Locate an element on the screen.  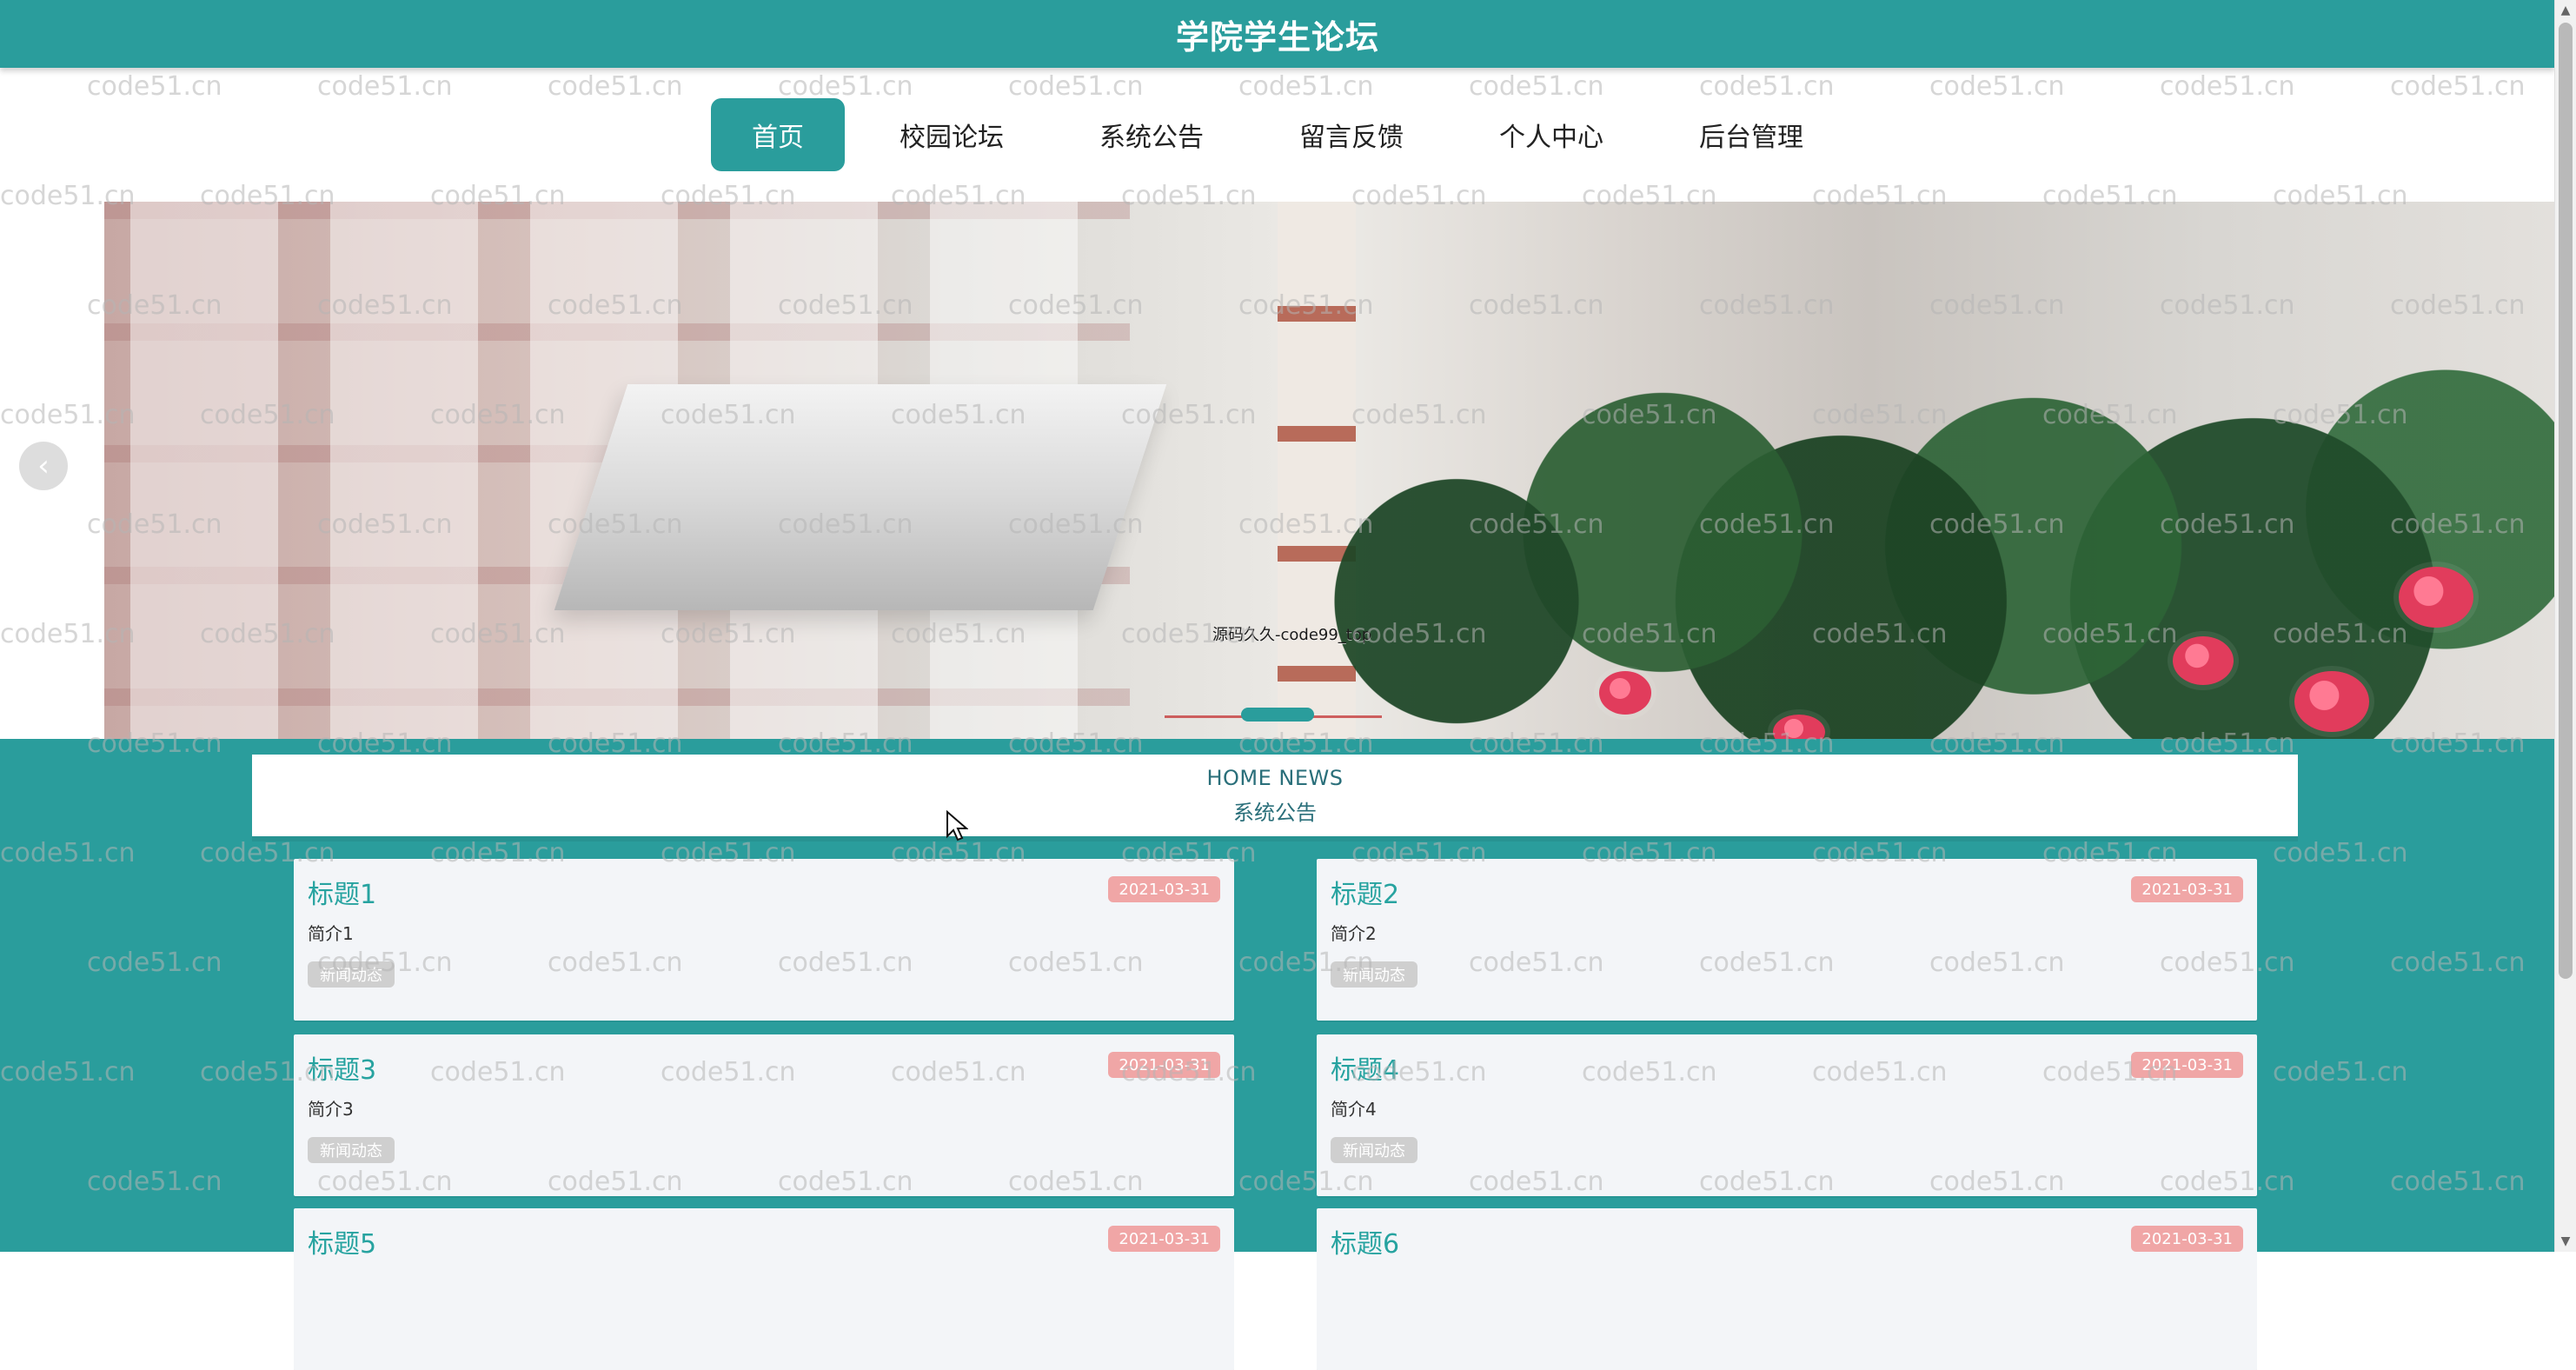
news-title: 标题5 is located at coordinates (342, 1241).